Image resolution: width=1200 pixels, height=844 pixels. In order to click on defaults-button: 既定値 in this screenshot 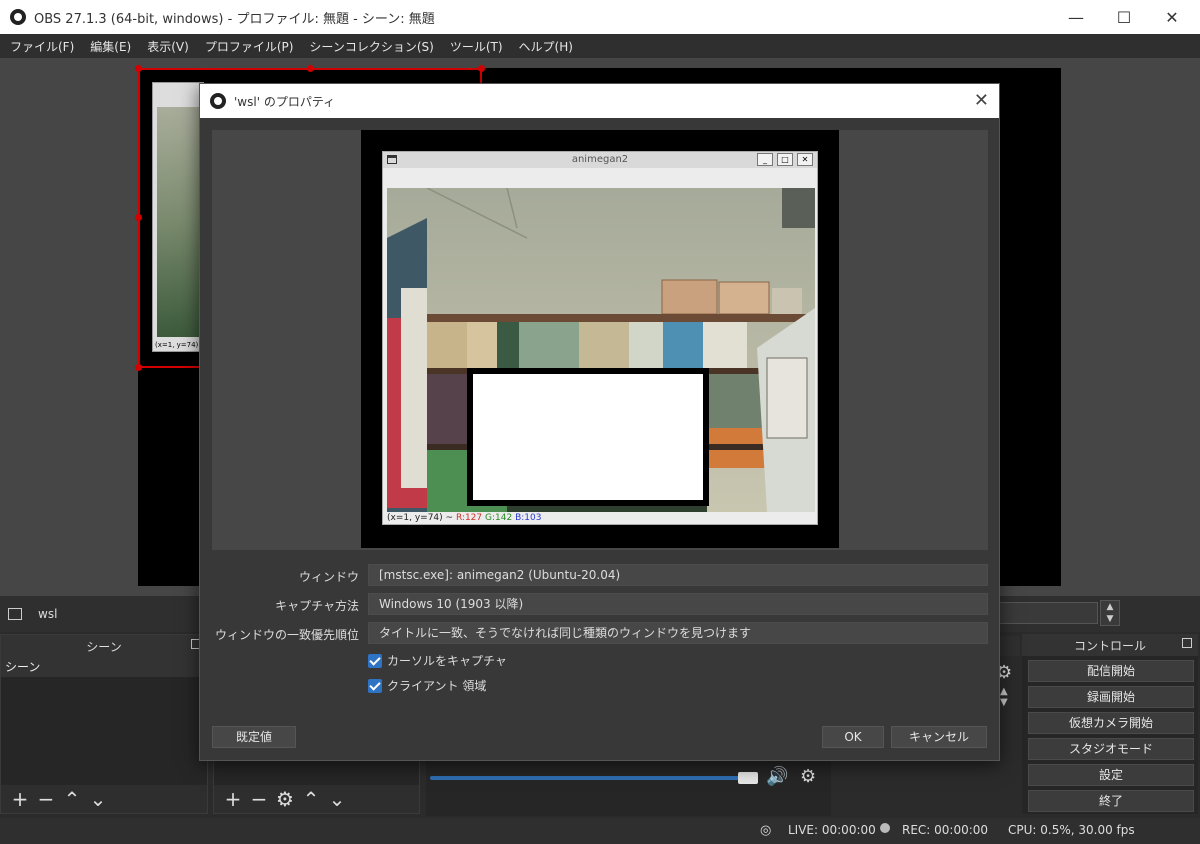, I will do `click(254, 737)`.